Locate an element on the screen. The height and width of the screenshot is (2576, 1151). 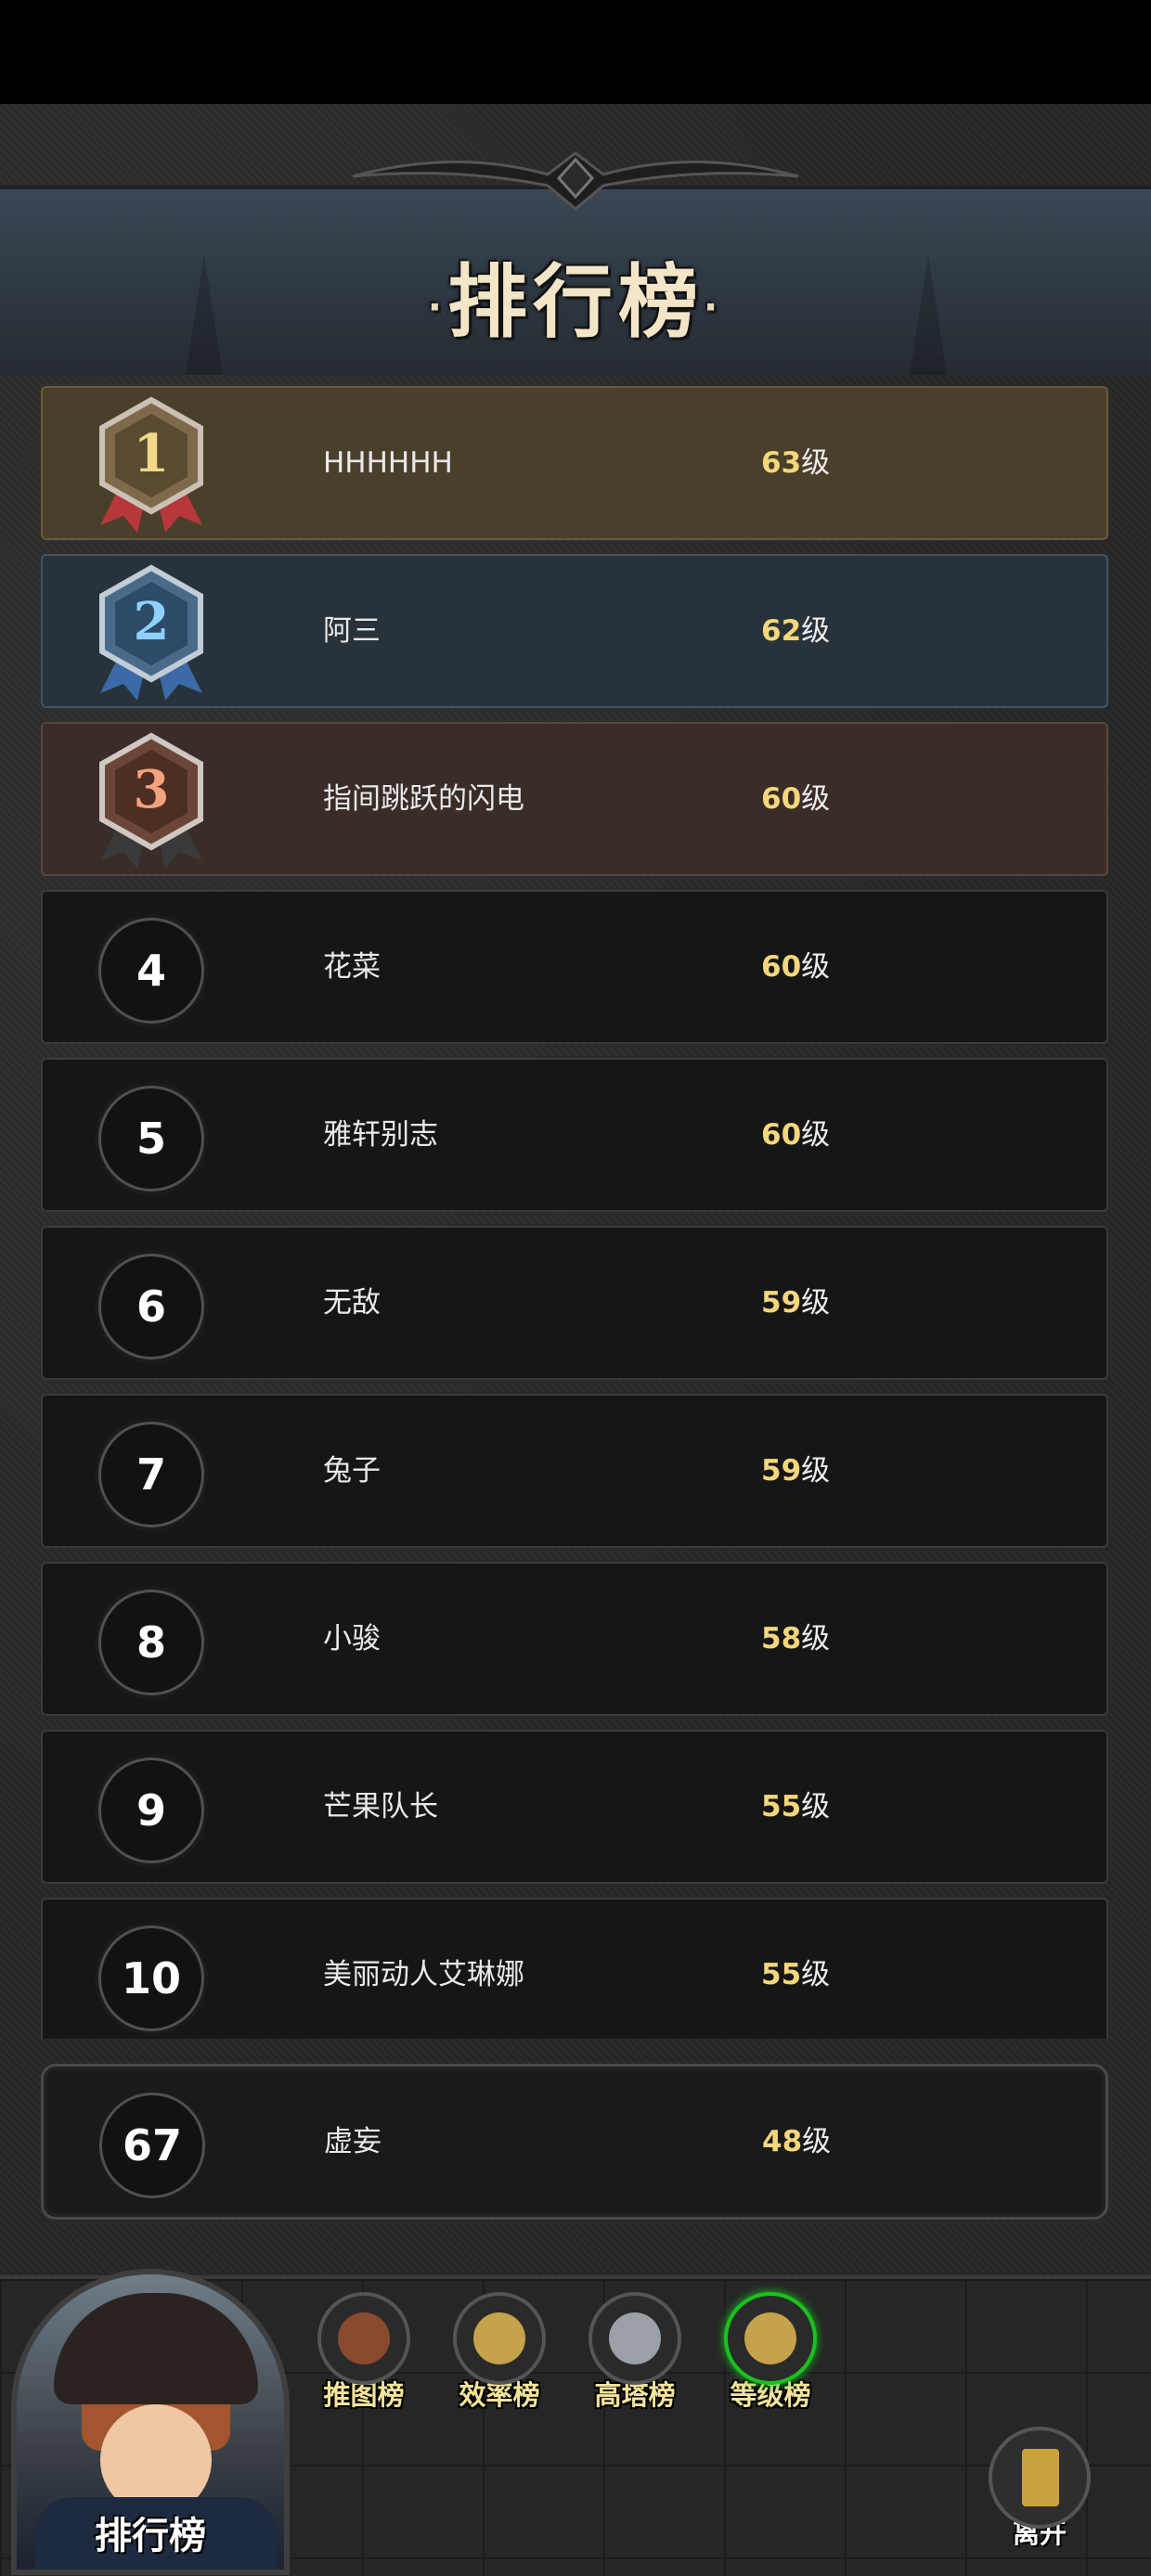
crossed-swords-icon is located at coordinates (634, 2338).